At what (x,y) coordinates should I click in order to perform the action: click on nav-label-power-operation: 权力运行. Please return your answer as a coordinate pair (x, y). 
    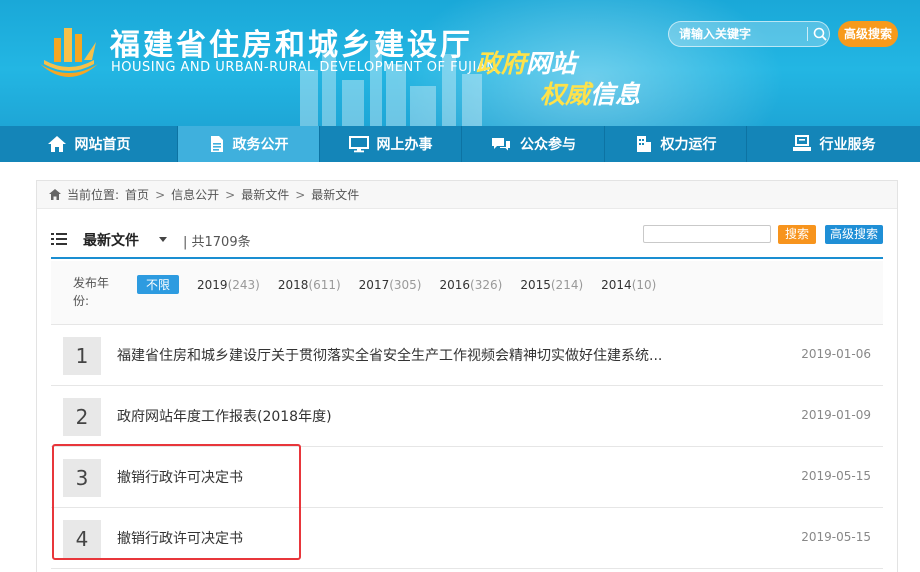
    Looking at the image, I should click on (688, 145).